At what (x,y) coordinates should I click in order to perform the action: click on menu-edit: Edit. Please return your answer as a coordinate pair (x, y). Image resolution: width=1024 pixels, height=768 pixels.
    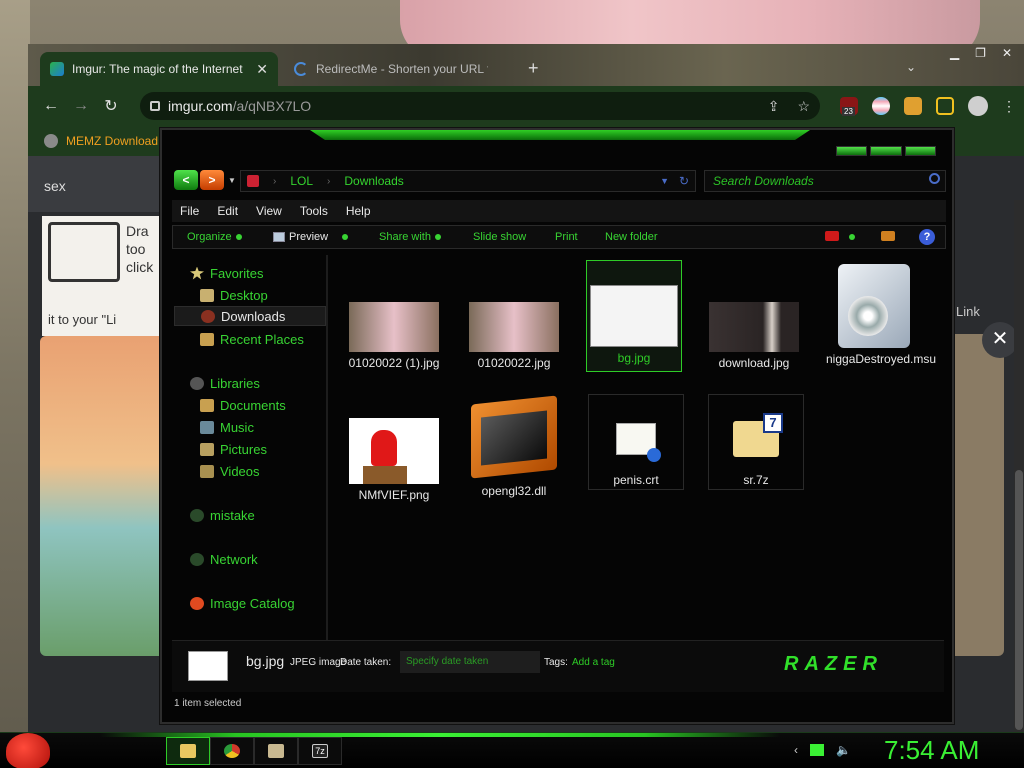
    Looking at the image, I should click on (227, 211).